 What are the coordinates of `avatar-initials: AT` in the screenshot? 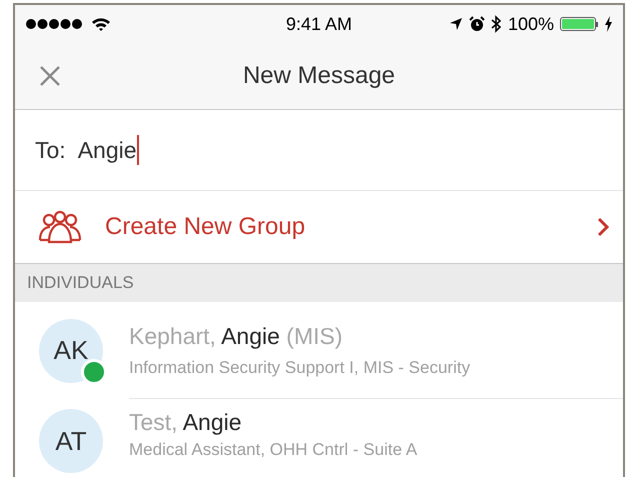 It's located at (71, 441).